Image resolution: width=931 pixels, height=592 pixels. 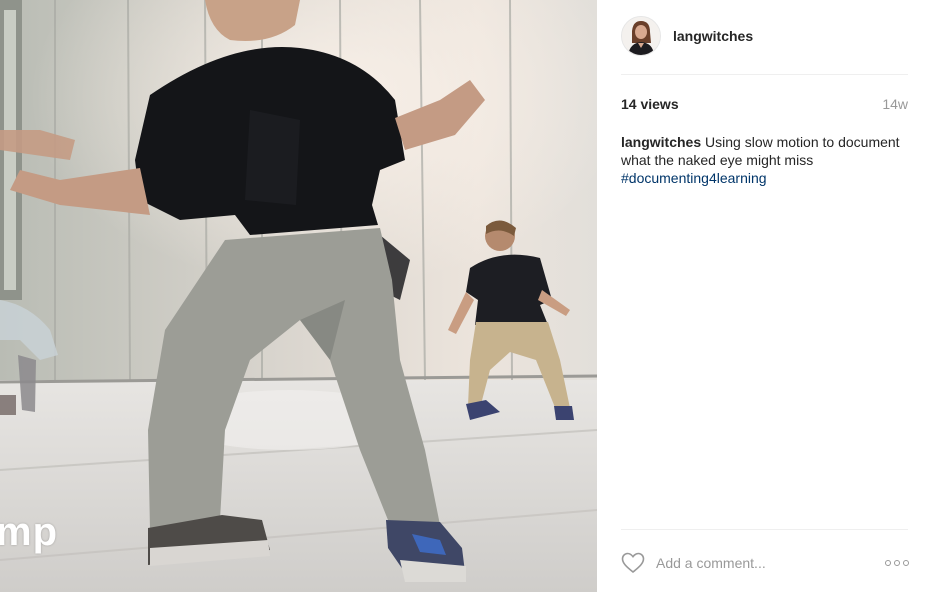 What do you see at coordinates (766, 178) in the screenshot?
I see `hashtag-link: #documenting4learning` at bounding box center [766, 178].